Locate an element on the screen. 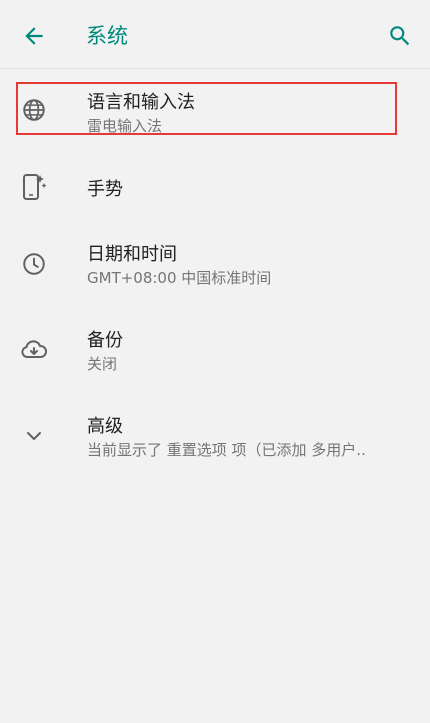 The width and height of the screenshot is (430, 723). settings-item-date-time: 日期和时间 GMT+08:00 中国标准时间 is located at coordinates (215, 266).